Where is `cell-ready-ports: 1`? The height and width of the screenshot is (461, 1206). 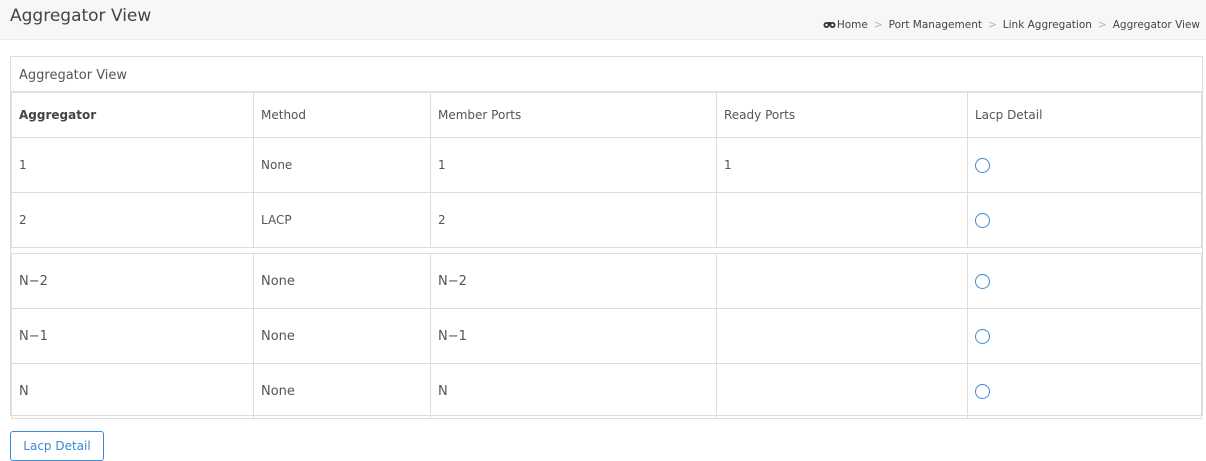 cell-ready-ports: 1 is located at coordinates (842, 165).